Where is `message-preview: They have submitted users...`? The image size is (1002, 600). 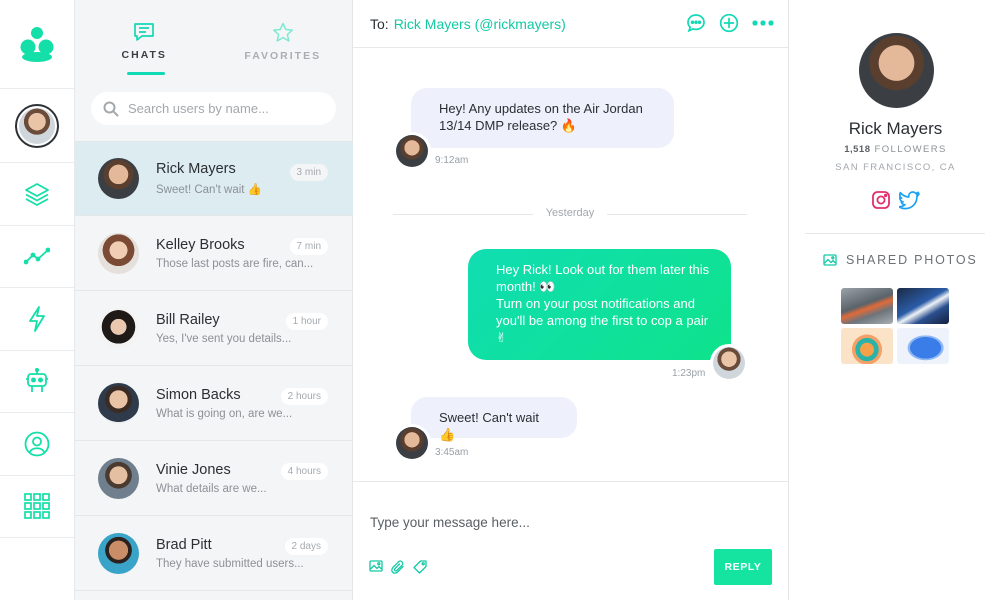 message-preview: They have submitted users... is located at coordinates (230, 563).